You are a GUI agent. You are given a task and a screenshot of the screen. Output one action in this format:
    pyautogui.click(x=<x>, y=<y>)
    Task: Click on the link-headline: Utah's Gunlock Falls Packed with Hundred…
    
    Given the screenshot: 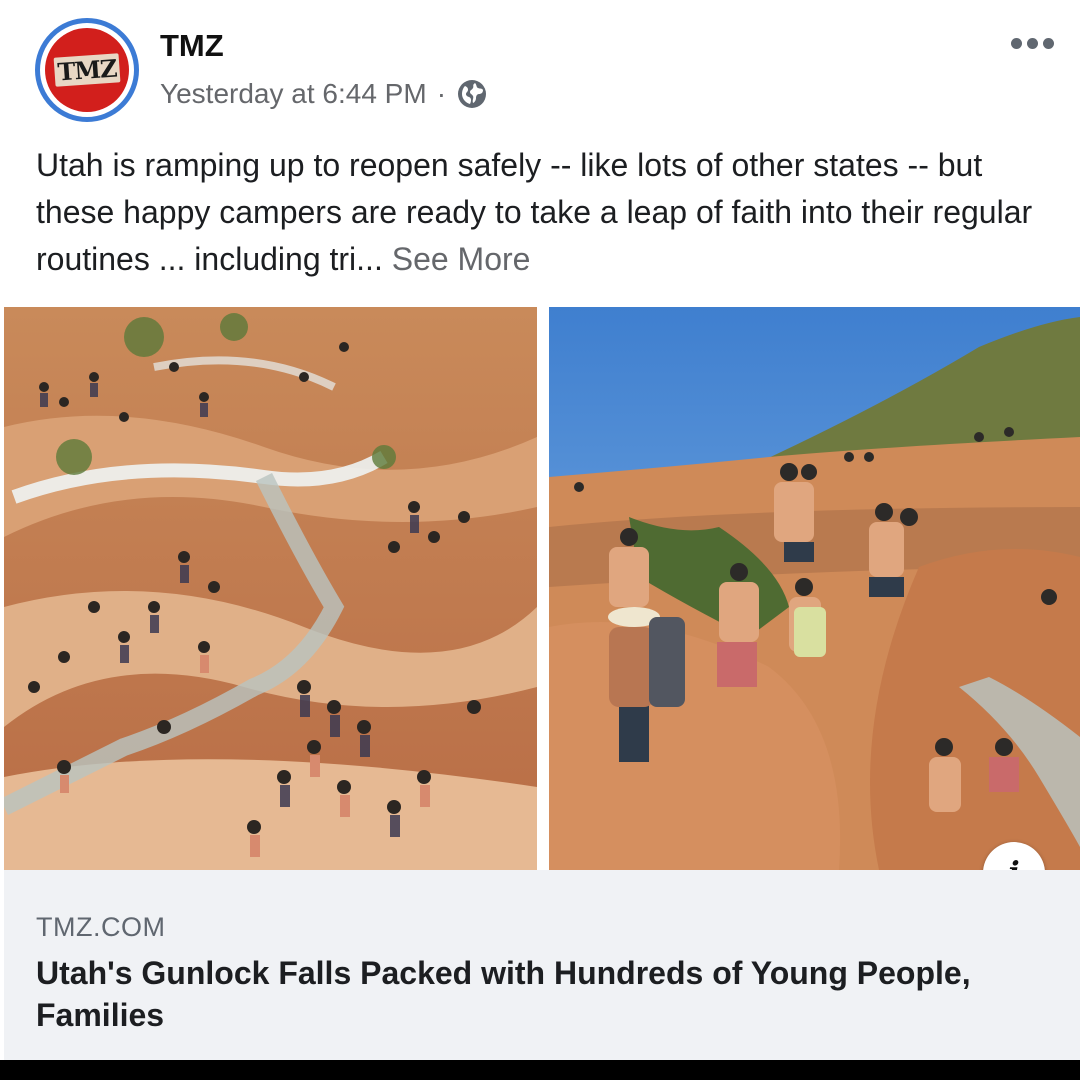 What is the action you would take?
    pyautogui.click(x=526, y=994)
    